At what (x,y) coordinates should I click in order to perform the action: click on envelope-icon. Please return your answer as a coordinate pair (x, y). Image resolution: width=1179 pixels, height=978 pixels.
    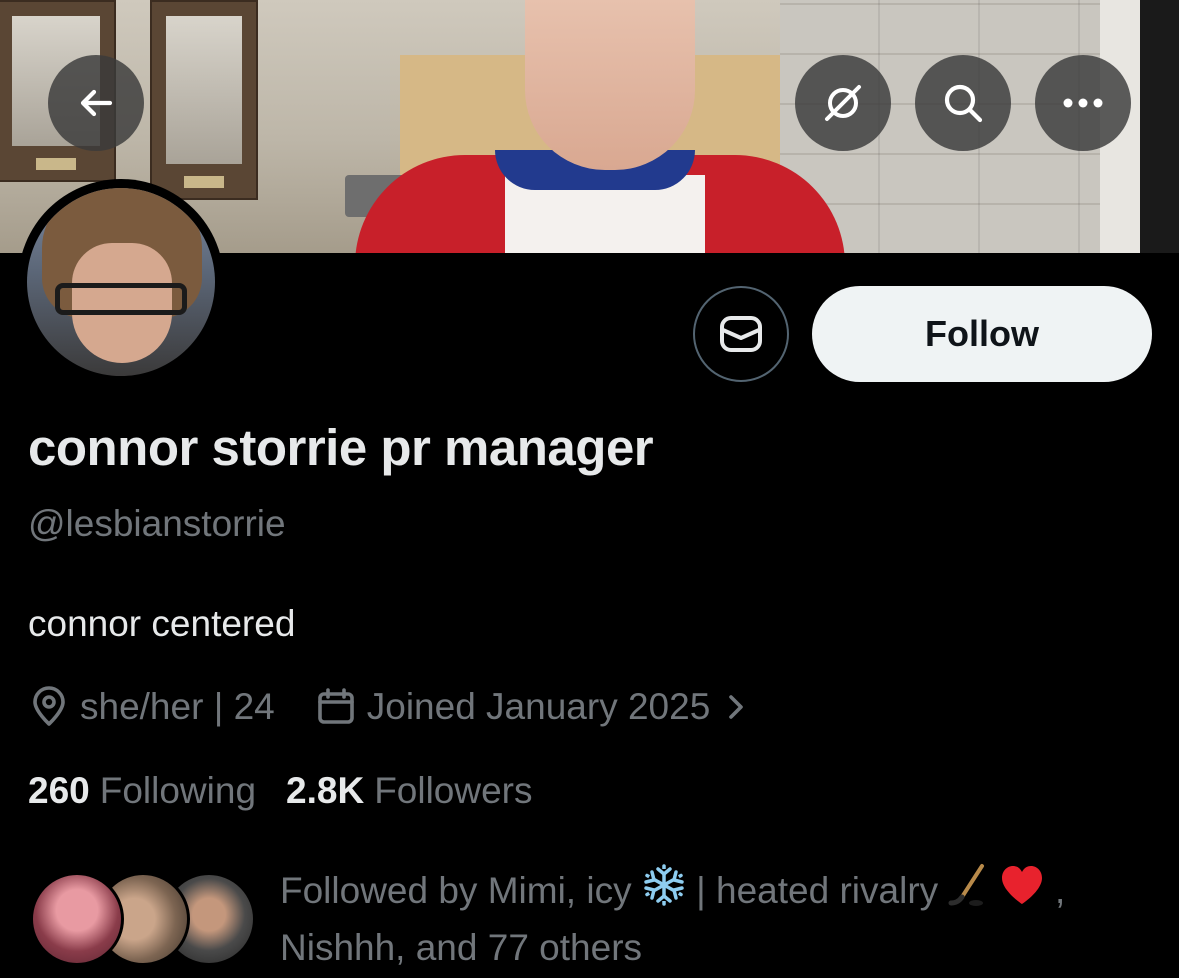
    Looking at the image, I should click on (741, 334).